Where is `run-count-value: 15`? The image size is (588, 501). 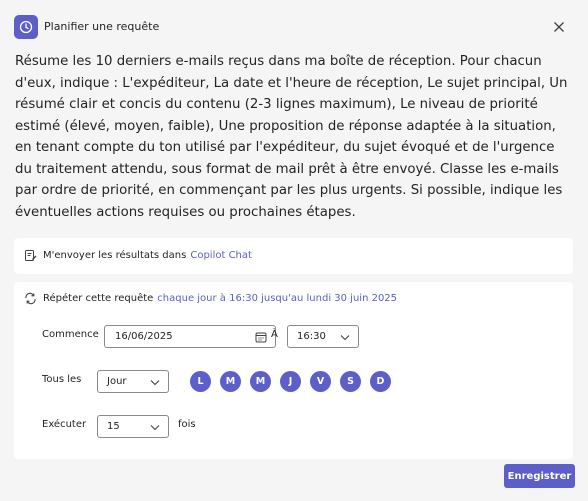
run-count-value: 15 is located at coordinates (113, 426).